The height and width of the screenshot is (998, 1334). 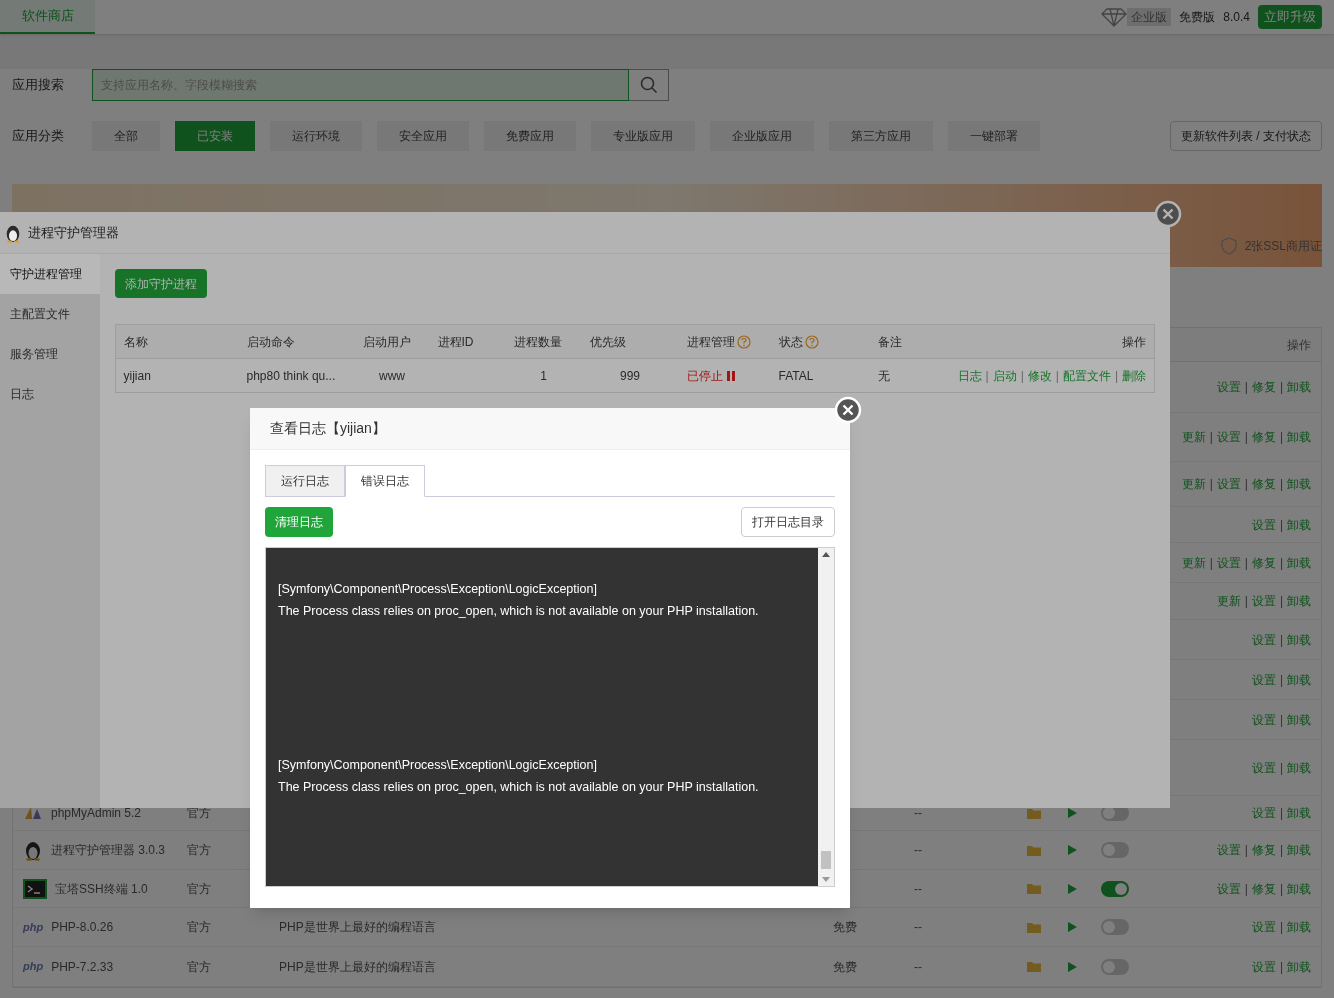 What do you see at coordinates (969, 375) in the screenshot?
I see `action-link: 日志` at bounding box center [969, 375].